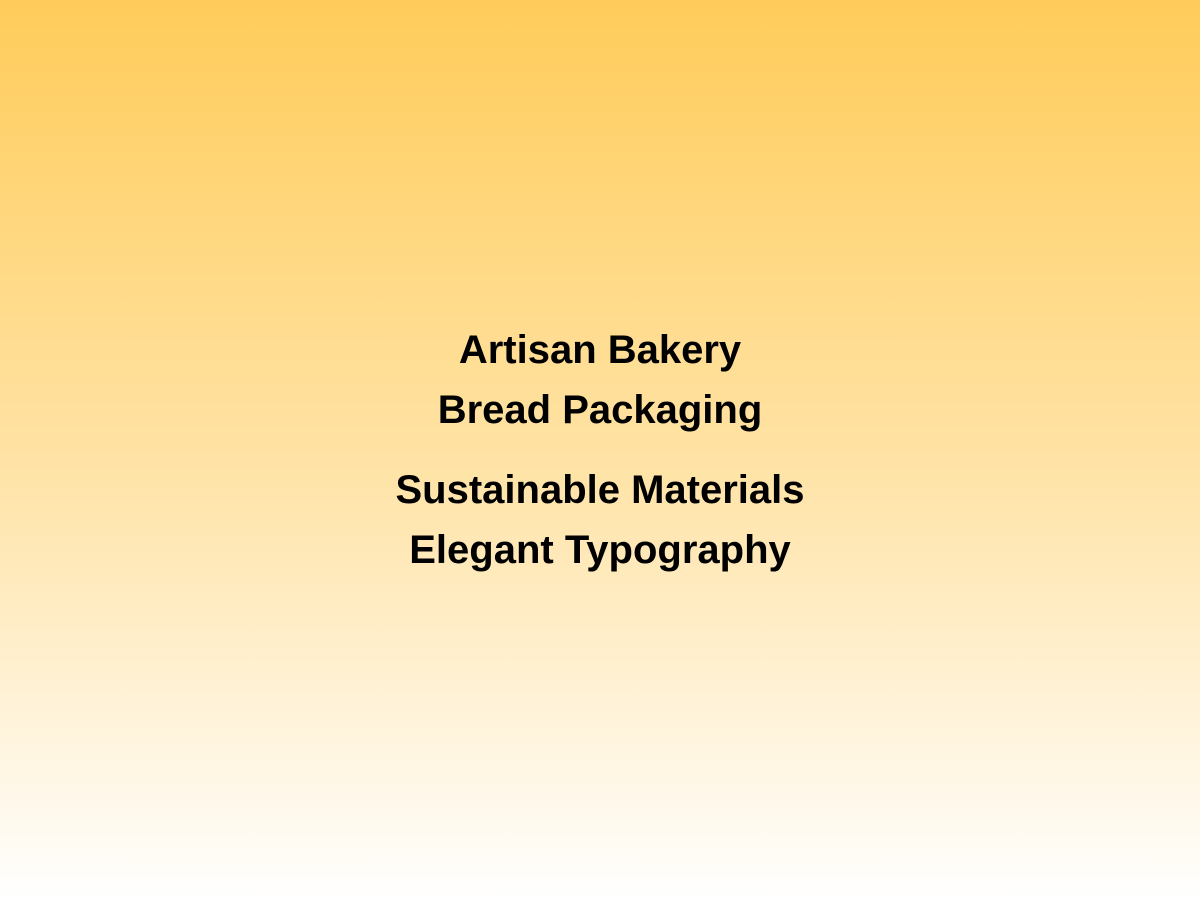  Describe the element at coordinates (600, 350) in the screenshot. I see `heading-artisan-bakery: Artisan Bakery` at that location.